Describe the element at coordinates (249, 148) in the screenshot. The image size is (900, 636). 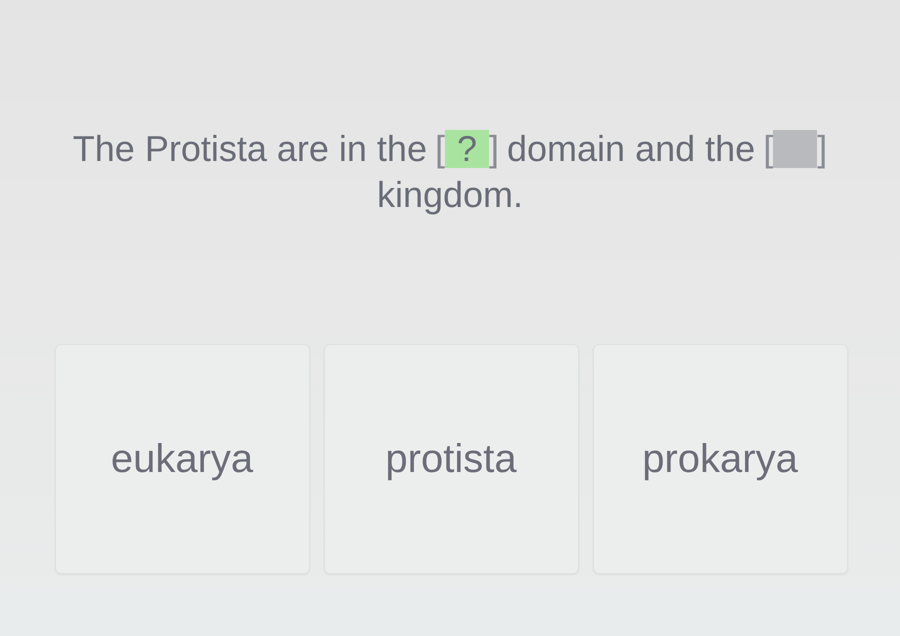
I see `question-text: The Protista are in the` at that location.